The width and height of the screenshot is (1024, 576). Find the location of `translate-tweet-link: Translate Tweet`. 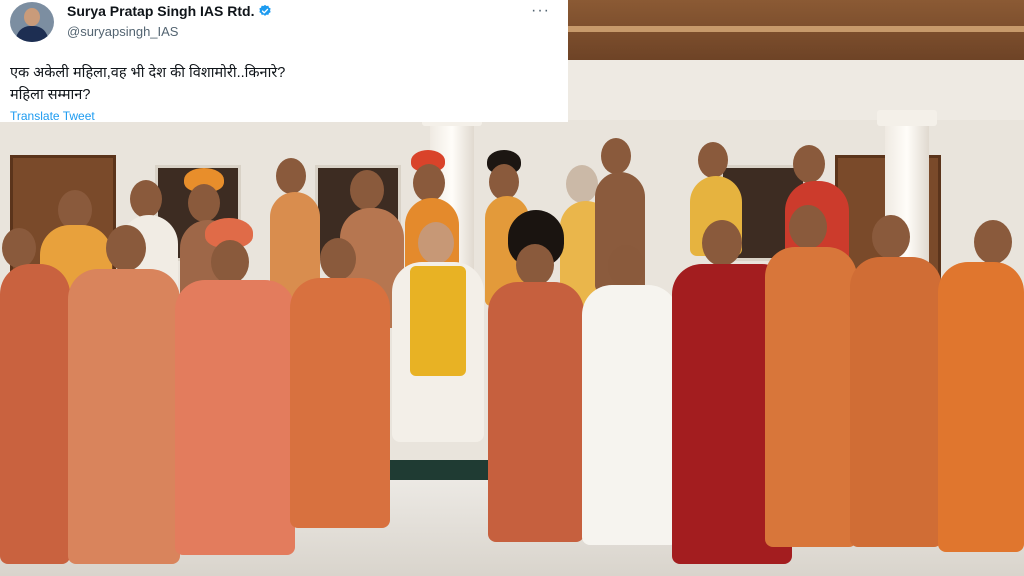

translate-tweet-link: Translate Tweet is located at coordinates (52, 116).